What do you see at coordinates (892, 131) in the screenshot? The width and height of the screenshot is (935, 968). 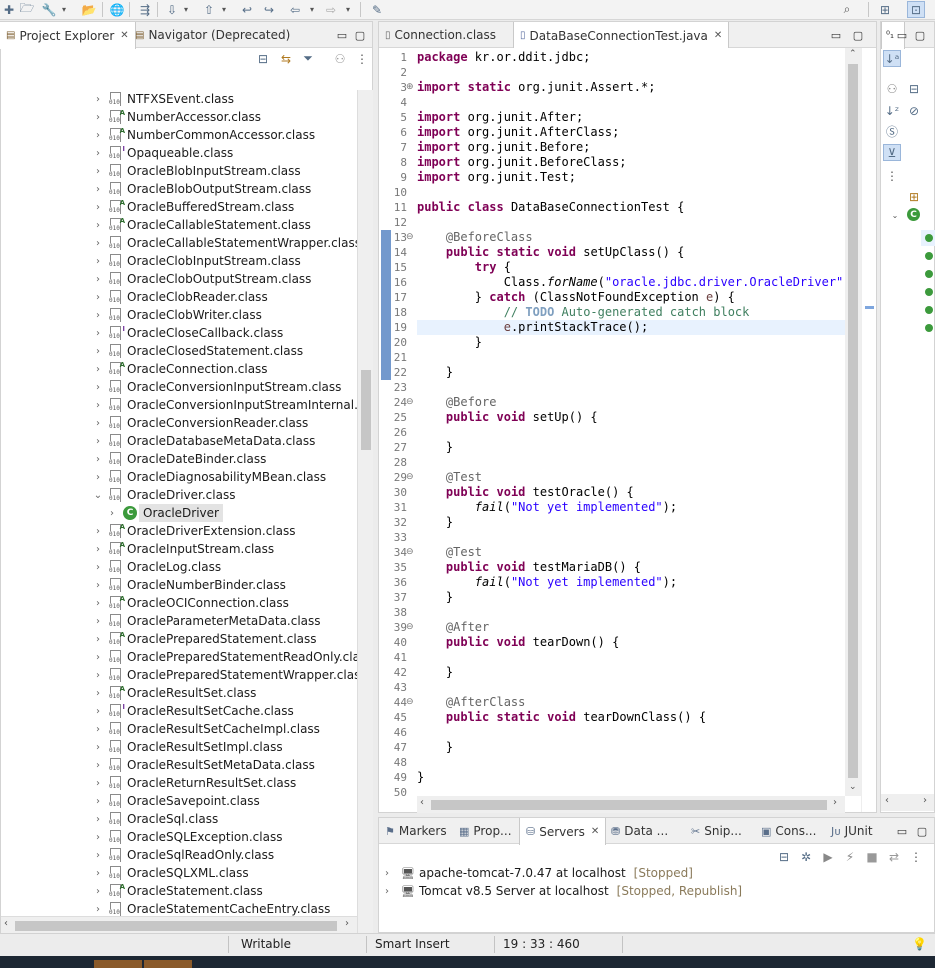 I see `hide-static-icon: Ⓢ` at bounding box center [892, 131].